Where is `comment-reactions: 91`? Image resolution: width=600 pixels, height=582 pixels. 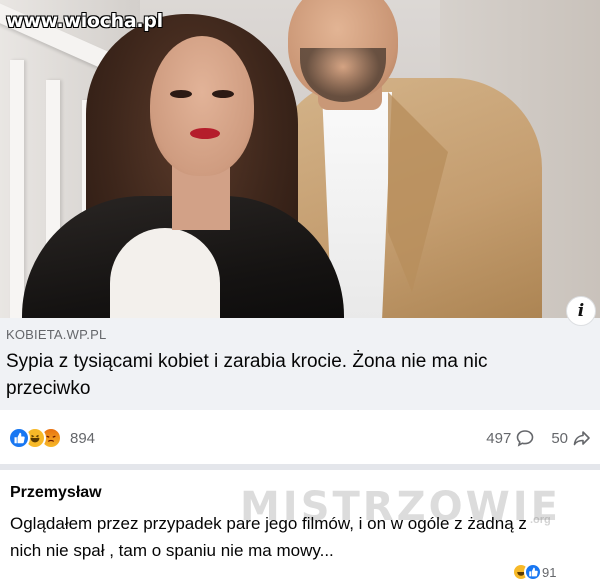 comment-reactions: 91 is located at coordinates (534, 572).